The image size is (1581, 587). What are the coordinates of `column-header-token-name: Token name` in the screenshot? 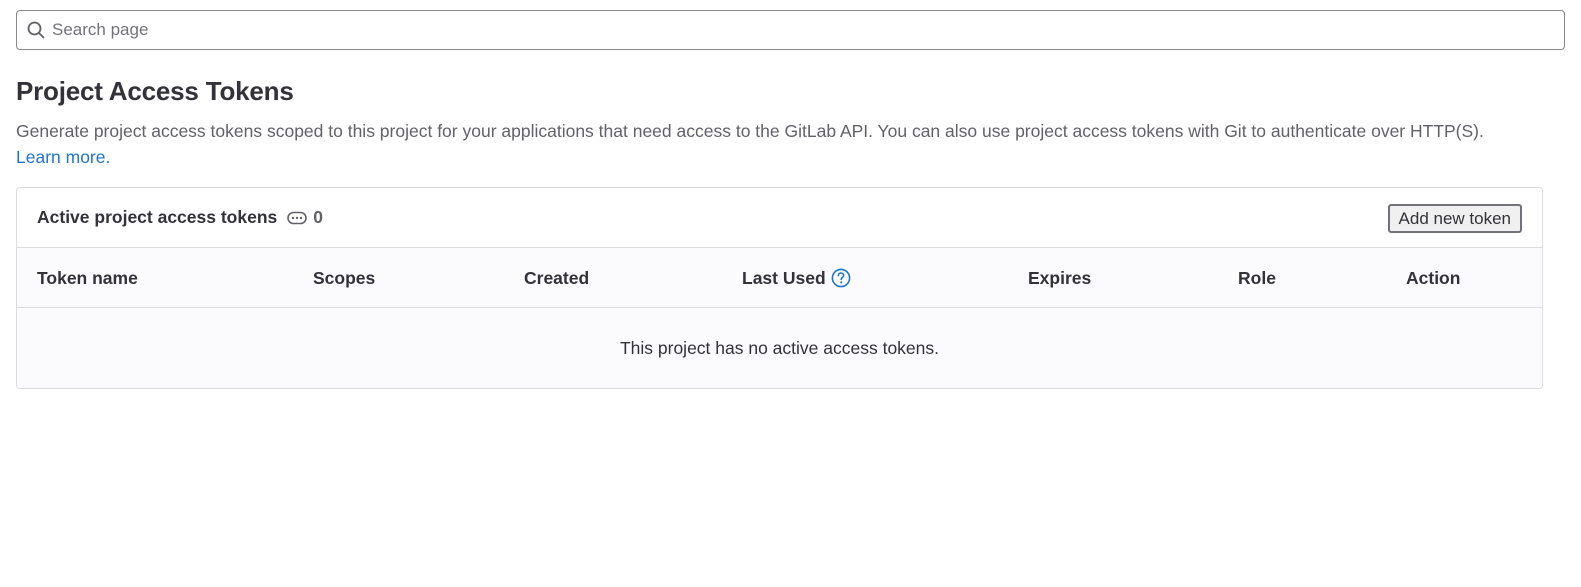 It's located at (87, 277).